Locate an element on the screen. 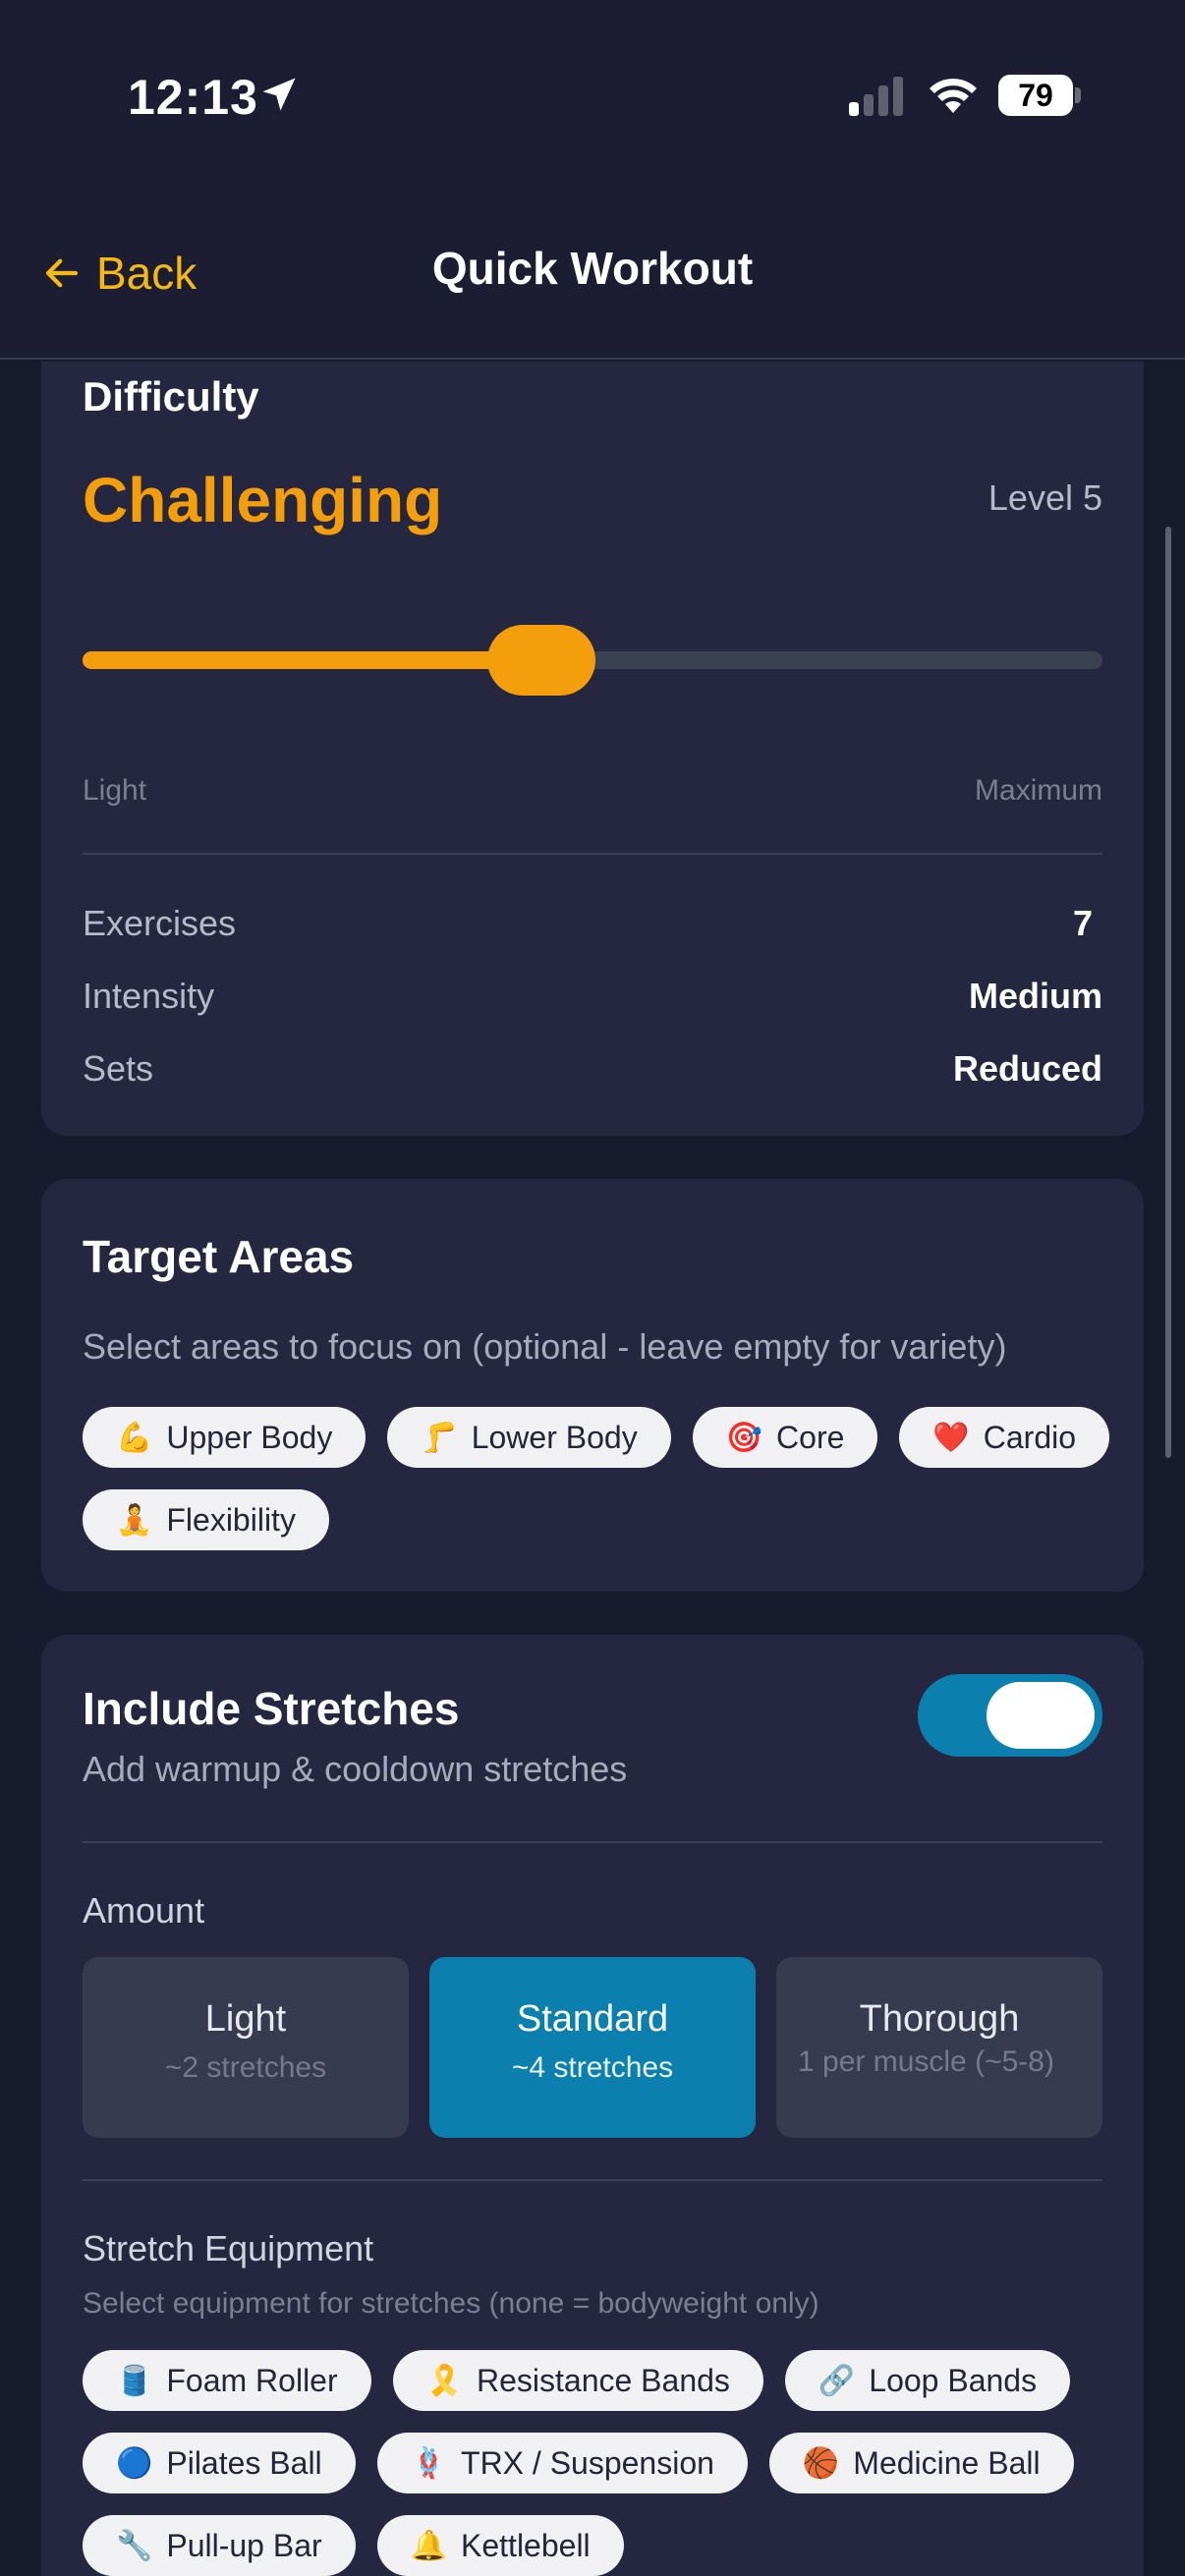 This screenshot has height=2576, width=1185. cellular-signal-icon is located at coordinates (876, 96).